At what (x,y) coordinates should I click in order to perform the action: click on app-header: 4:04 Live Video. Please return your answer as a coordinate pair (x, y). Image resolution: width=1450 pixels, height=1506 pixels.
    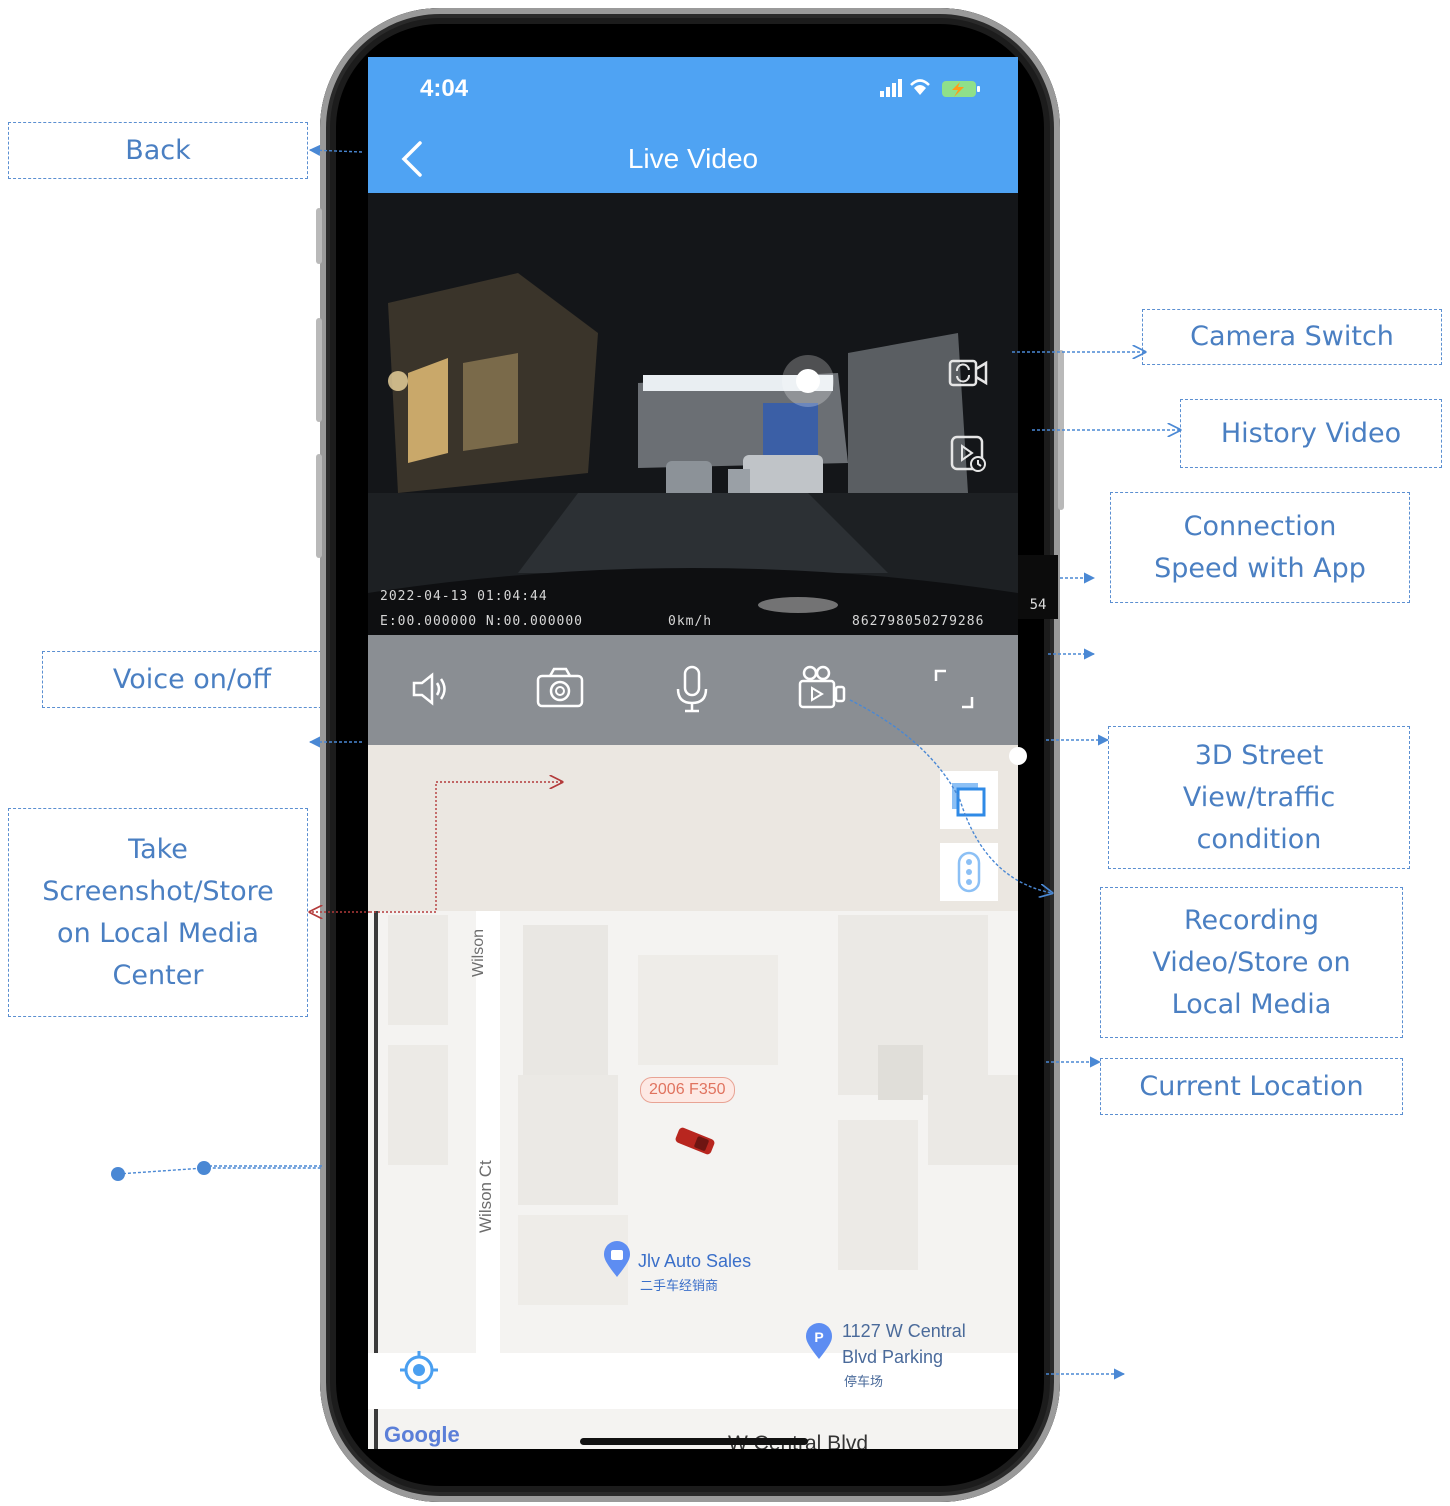
    Looking at the image, I should click on (693, 125).